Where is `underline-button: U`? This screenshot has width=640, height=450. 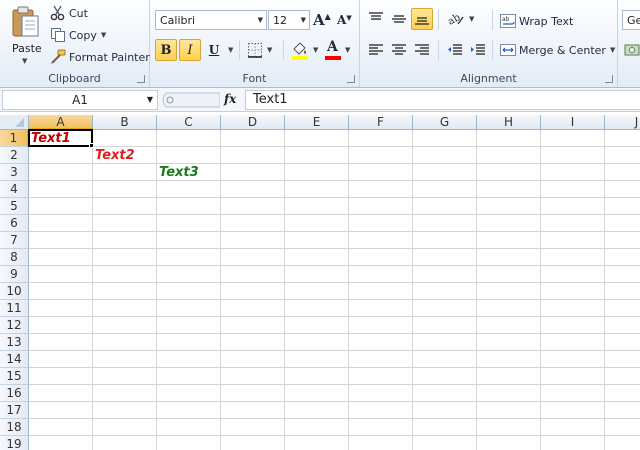
underline-button: U is located at coordinates (214, 50).